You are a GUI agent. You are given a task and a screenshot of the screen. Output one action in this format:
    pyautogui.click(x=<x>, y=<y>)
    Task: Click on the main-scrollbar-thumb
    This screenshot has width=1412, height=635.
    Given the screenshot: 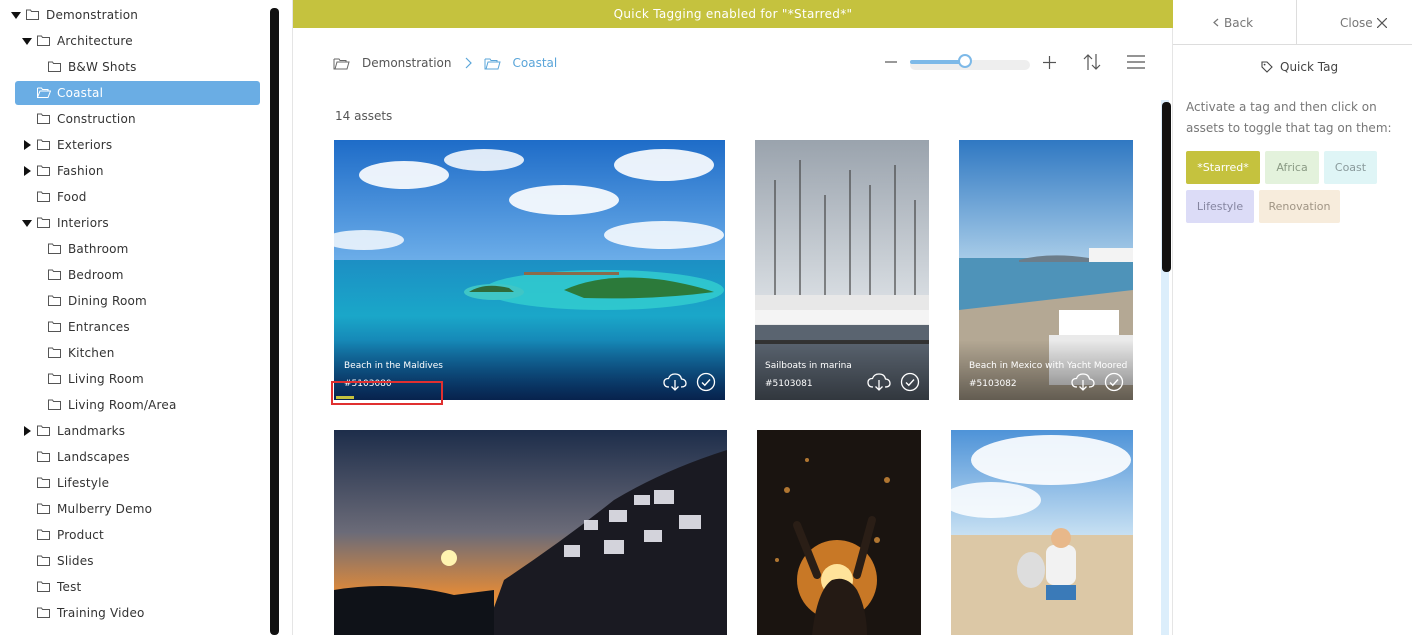 What is the action you would take?
    pyautogui.click(x=1166, y=187)
    